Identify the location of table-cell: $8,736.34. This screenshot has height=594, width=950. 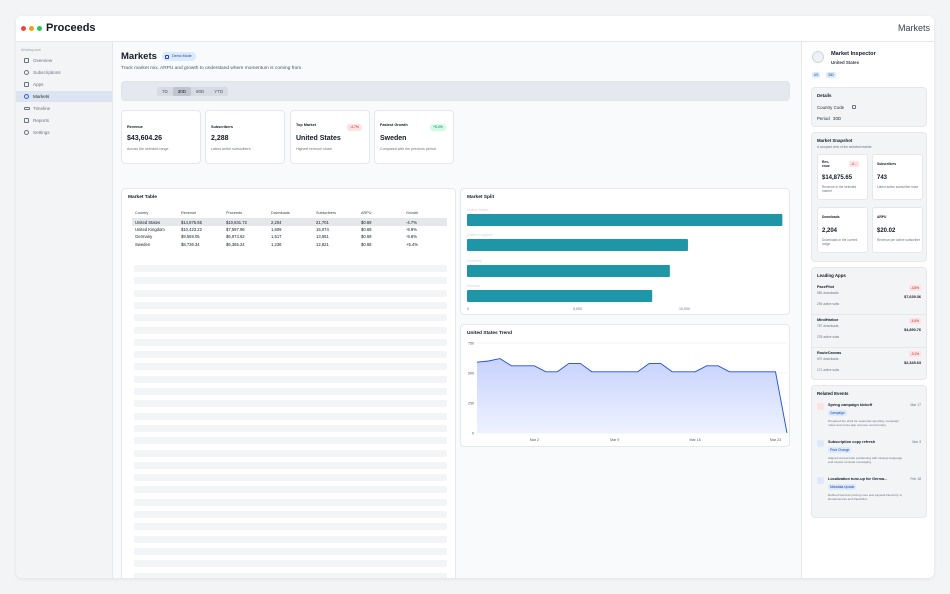
(190, 244).